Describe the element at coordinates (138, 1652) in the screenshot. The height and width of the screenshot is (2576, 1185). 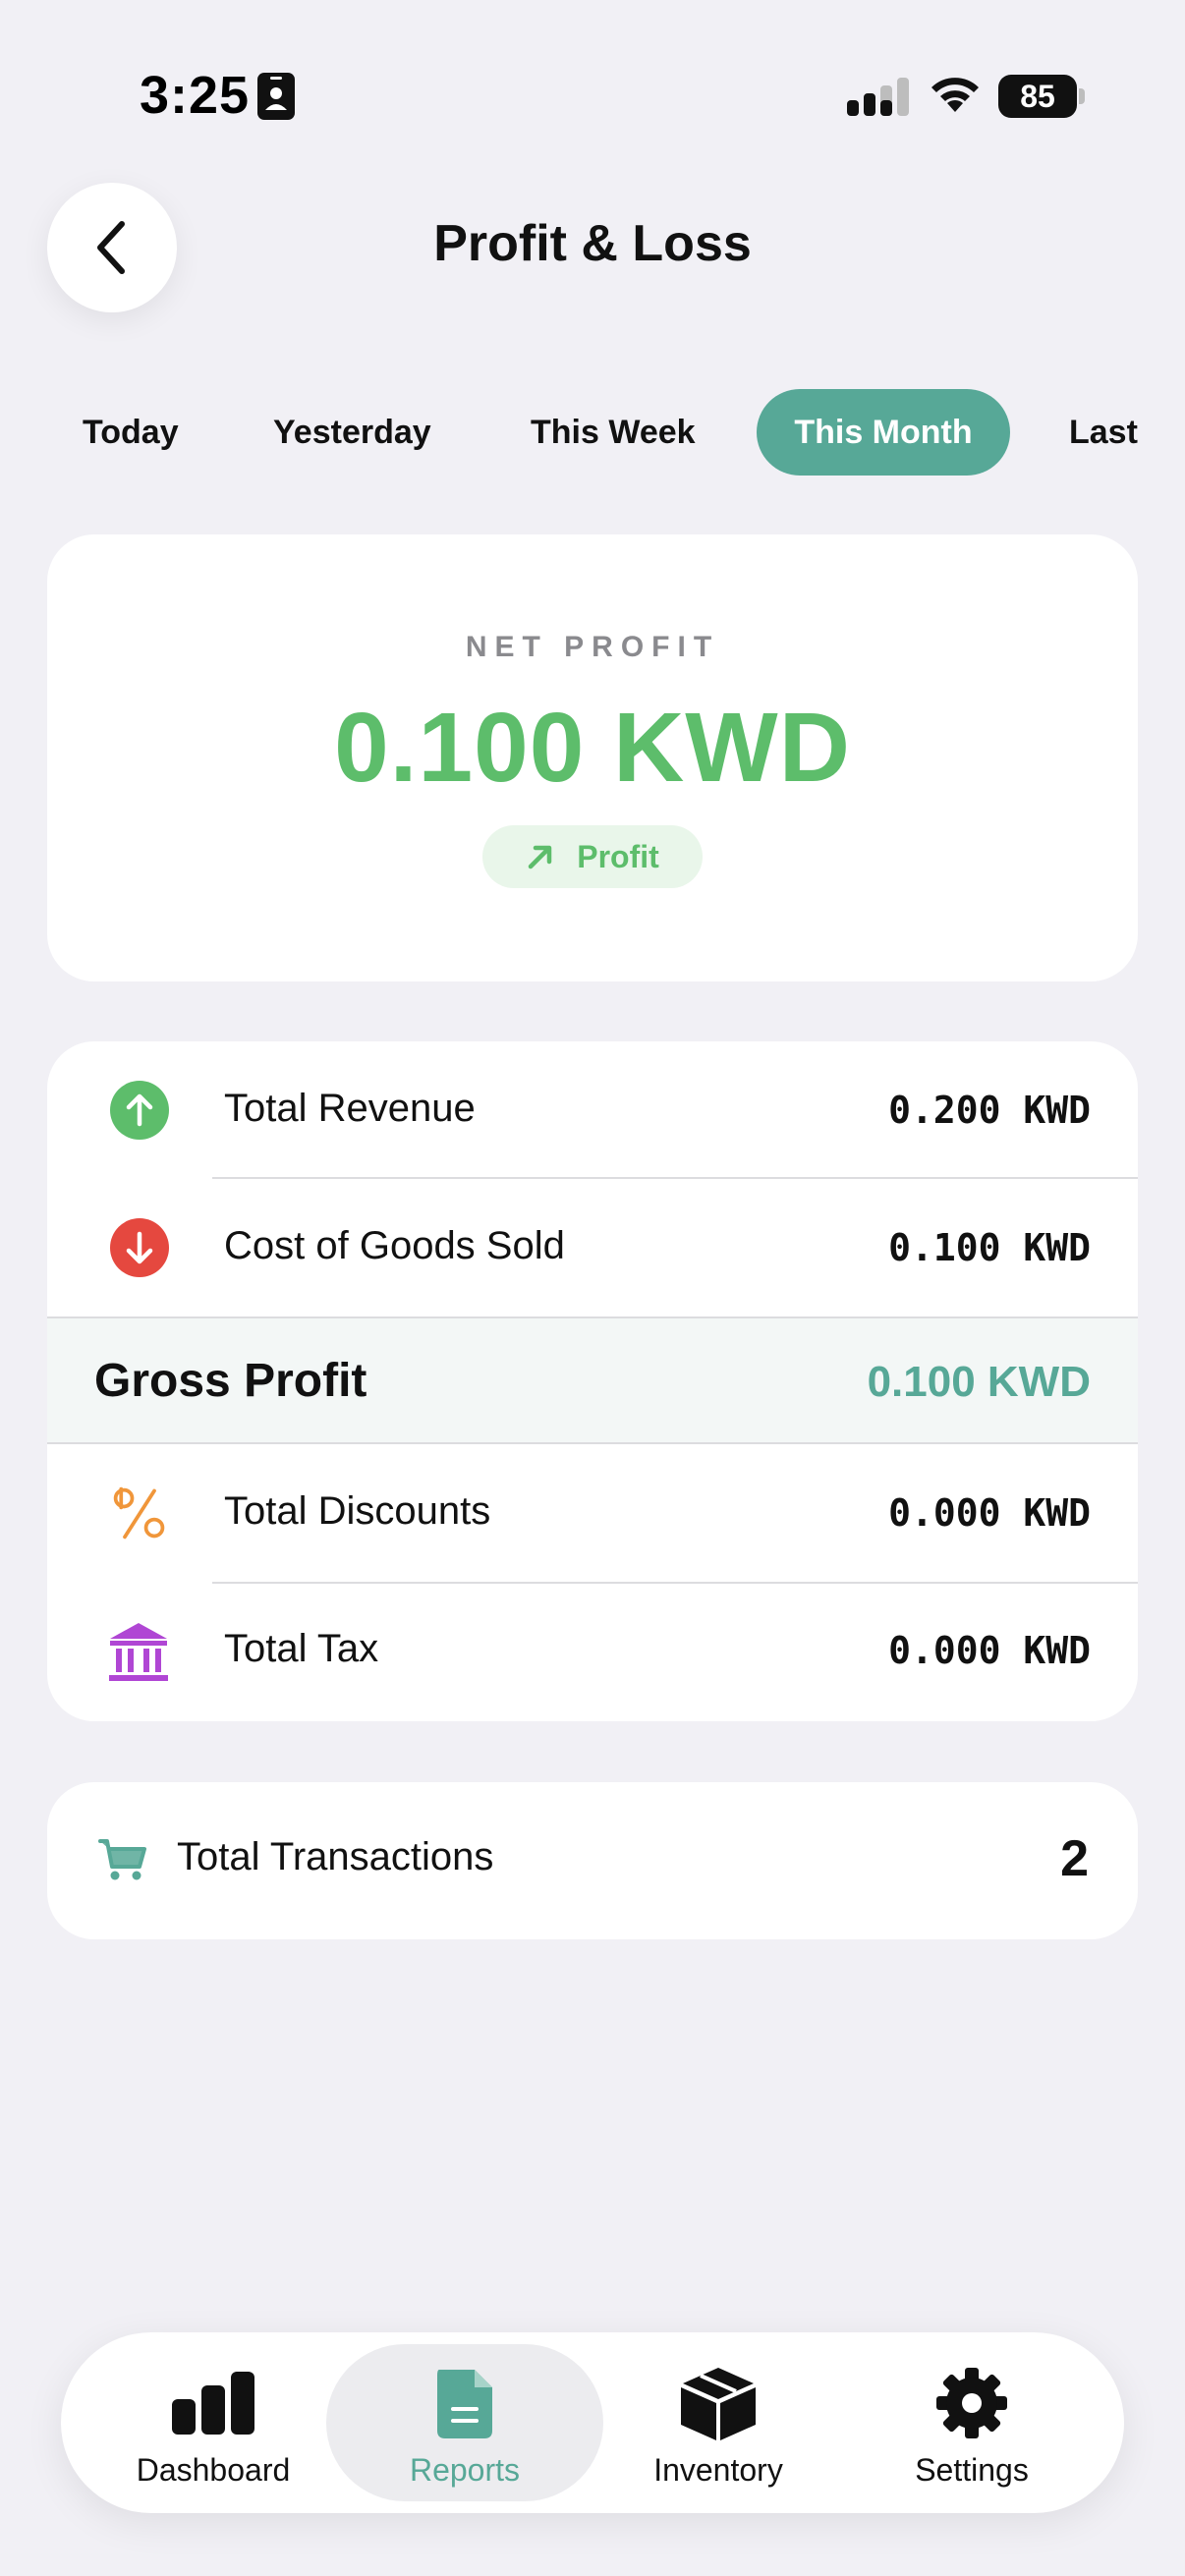
I see `bank-icon` at that location.